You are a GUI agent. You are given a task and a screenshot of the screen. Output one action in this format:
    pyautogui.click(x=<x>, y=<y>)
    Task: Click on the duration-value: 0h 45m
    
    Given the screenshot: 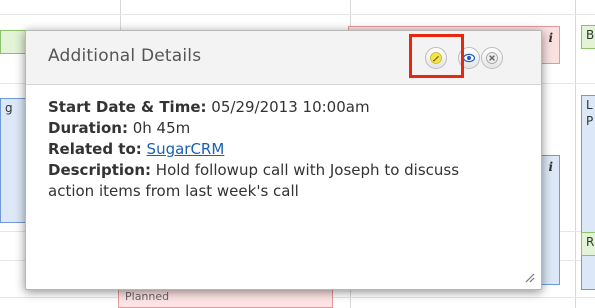 What is the action you would take?
    pyautogui.click(x=161, y=128)
    